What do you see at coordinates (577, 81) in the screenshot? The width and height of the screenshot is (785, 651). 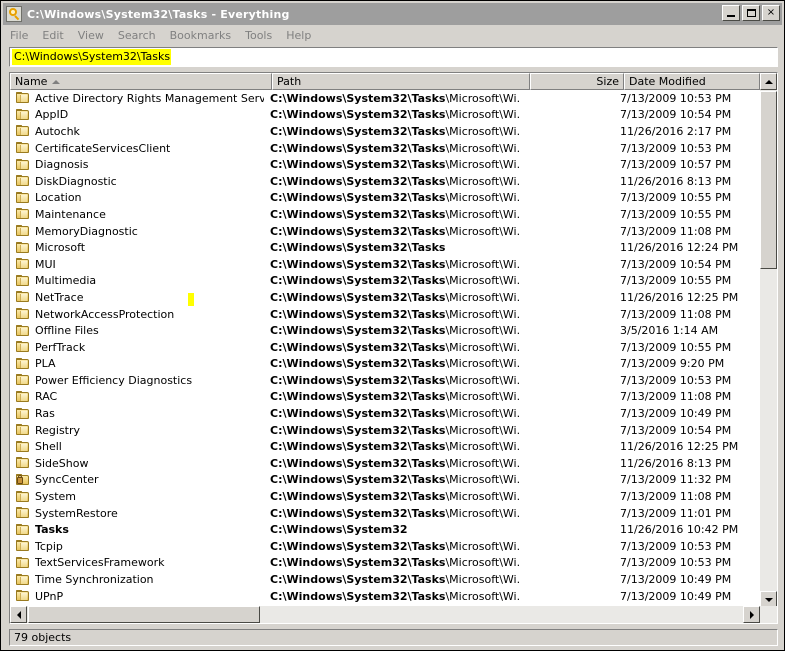 I see `column-header-size: Size` at bounding box center [577, 81].